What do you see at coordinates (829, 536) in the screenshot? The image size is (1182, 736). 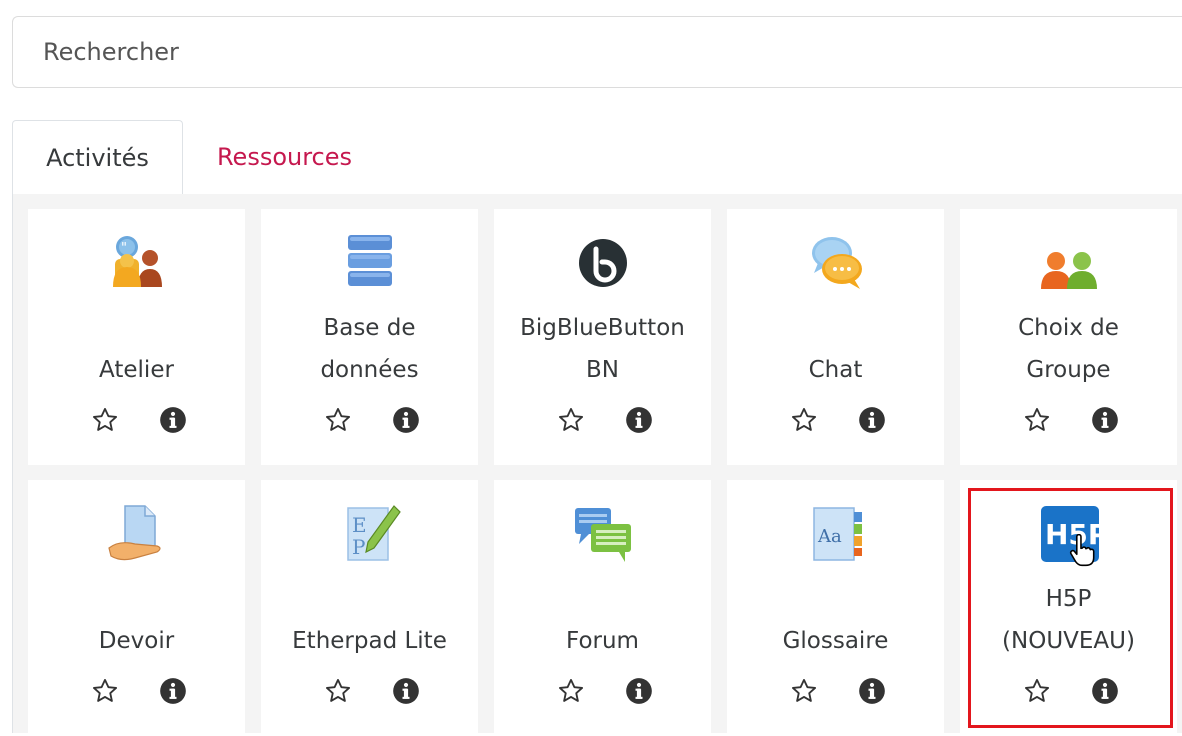 I see `svg-text: Aa` at bounding box center [829, 536].